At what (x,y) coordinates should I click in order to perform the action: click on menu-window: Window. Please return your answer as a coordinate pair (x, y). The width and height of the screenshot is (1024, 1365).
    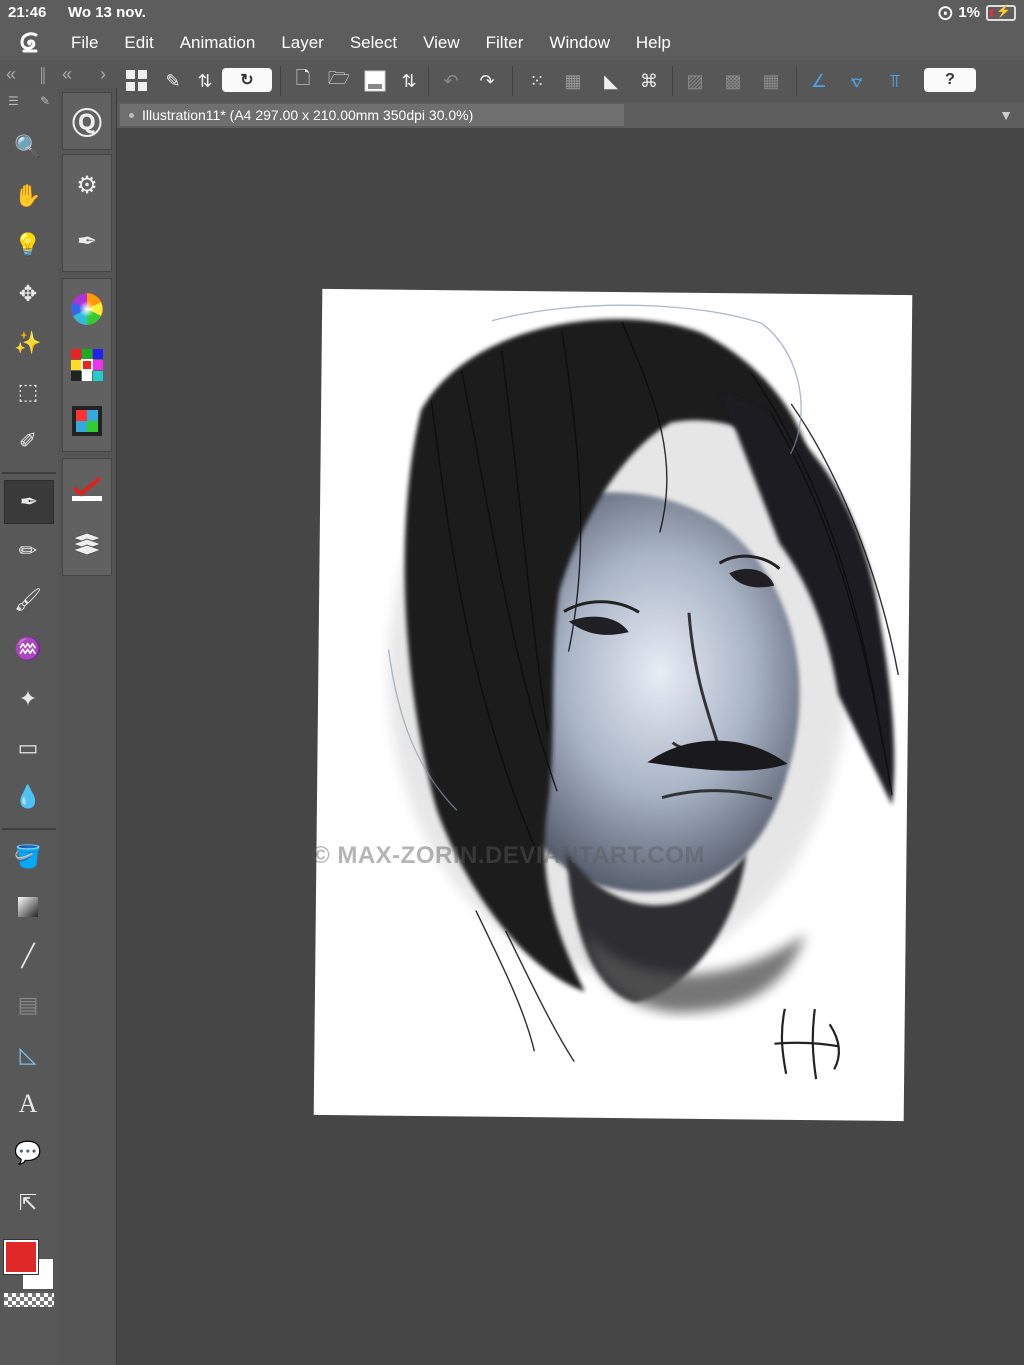
    Looking at the image, I should click on (579, 43).